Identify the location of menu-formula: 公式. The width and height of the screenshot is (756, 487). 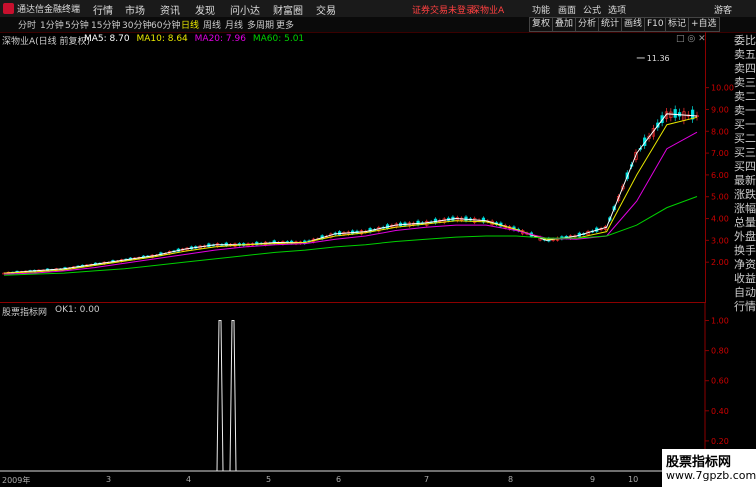
(592, 9).